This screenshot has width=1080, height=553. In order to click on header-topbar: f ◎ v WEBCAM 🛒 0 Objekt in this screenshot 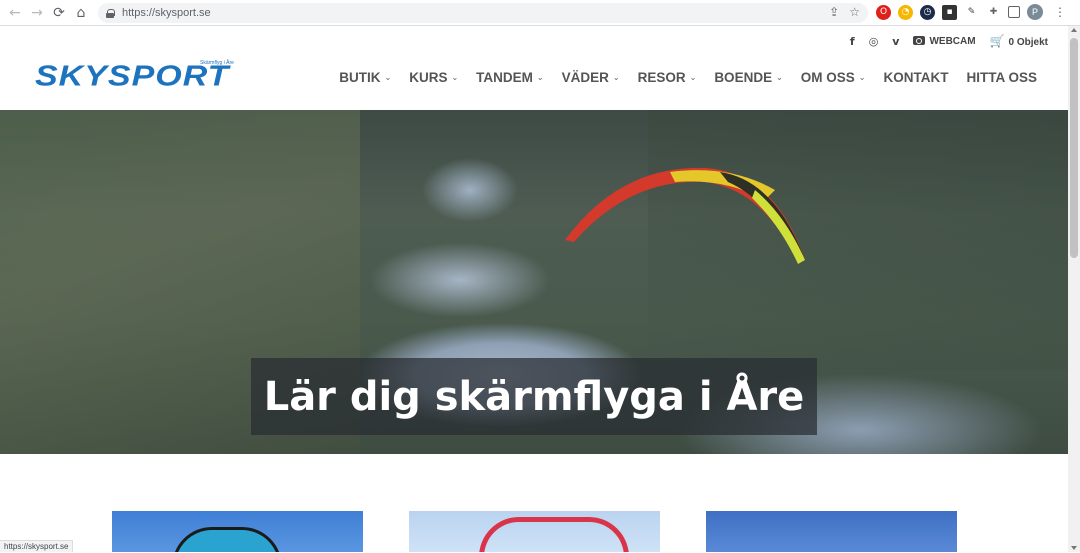, I will do `click(949, 41)`.